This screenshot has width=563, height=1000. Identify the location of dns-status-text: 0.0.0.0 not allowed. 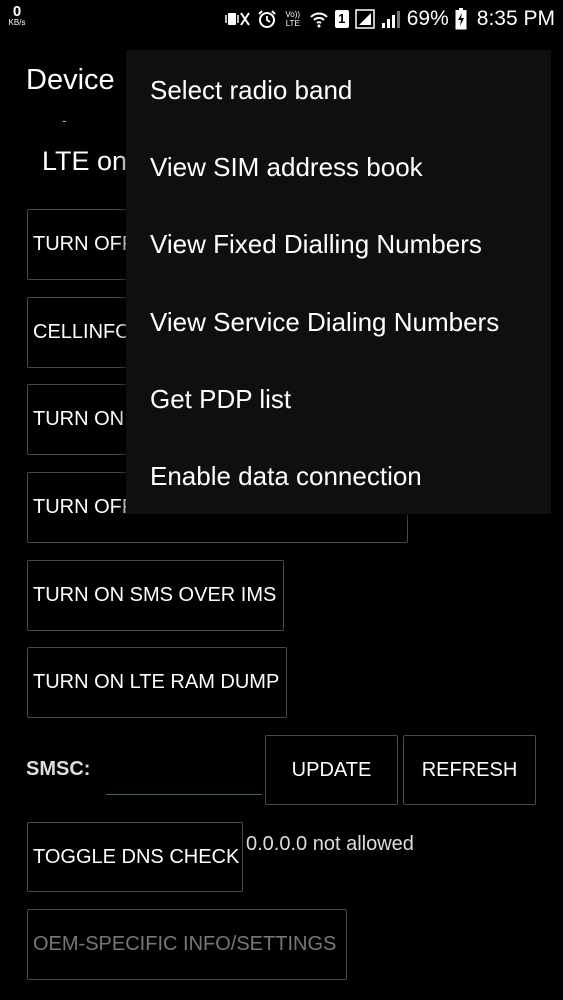
(330, 844).